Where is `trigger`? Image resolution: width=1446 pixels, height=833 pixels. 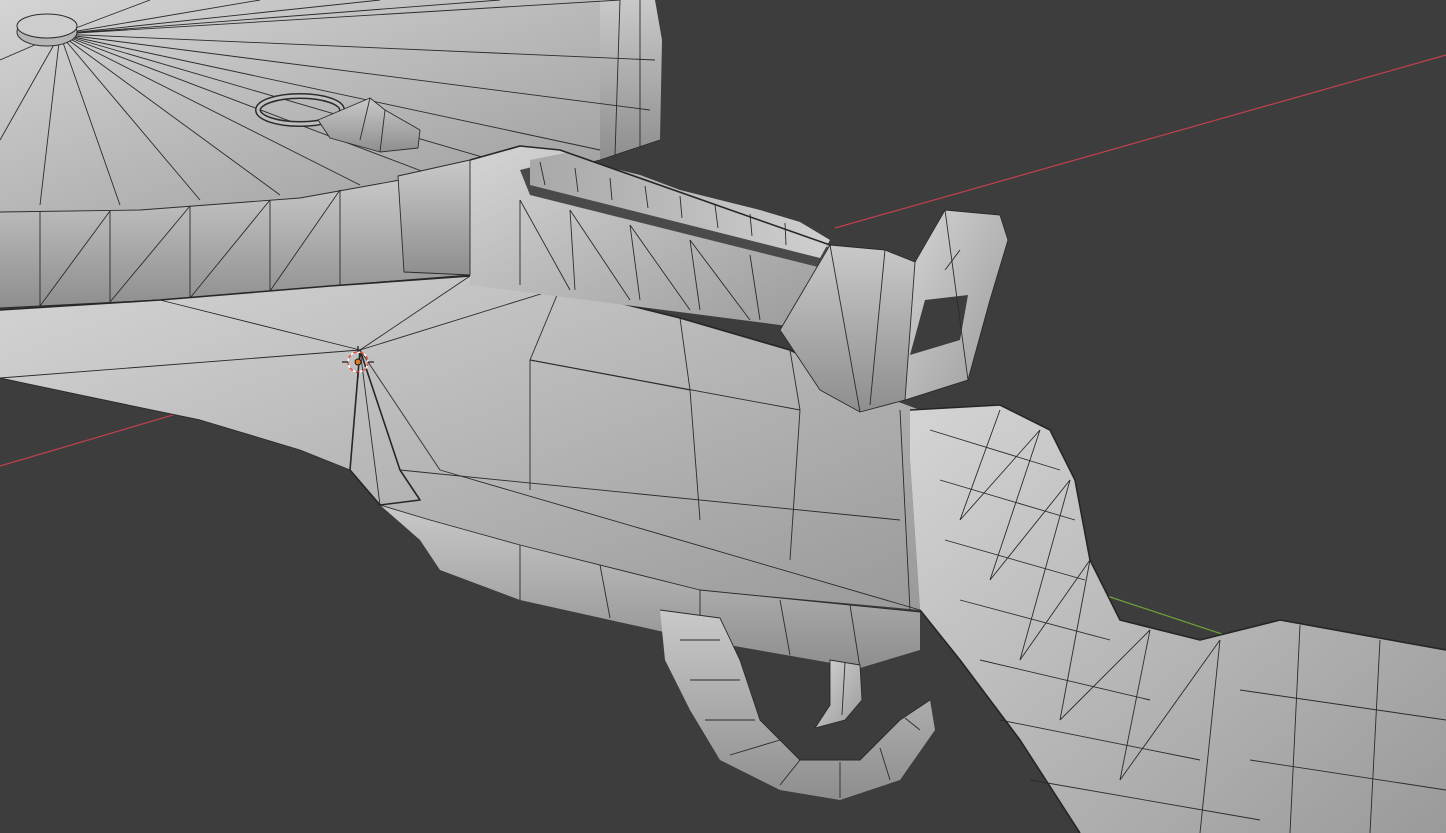 trigger is located at coordinates (838, 694).